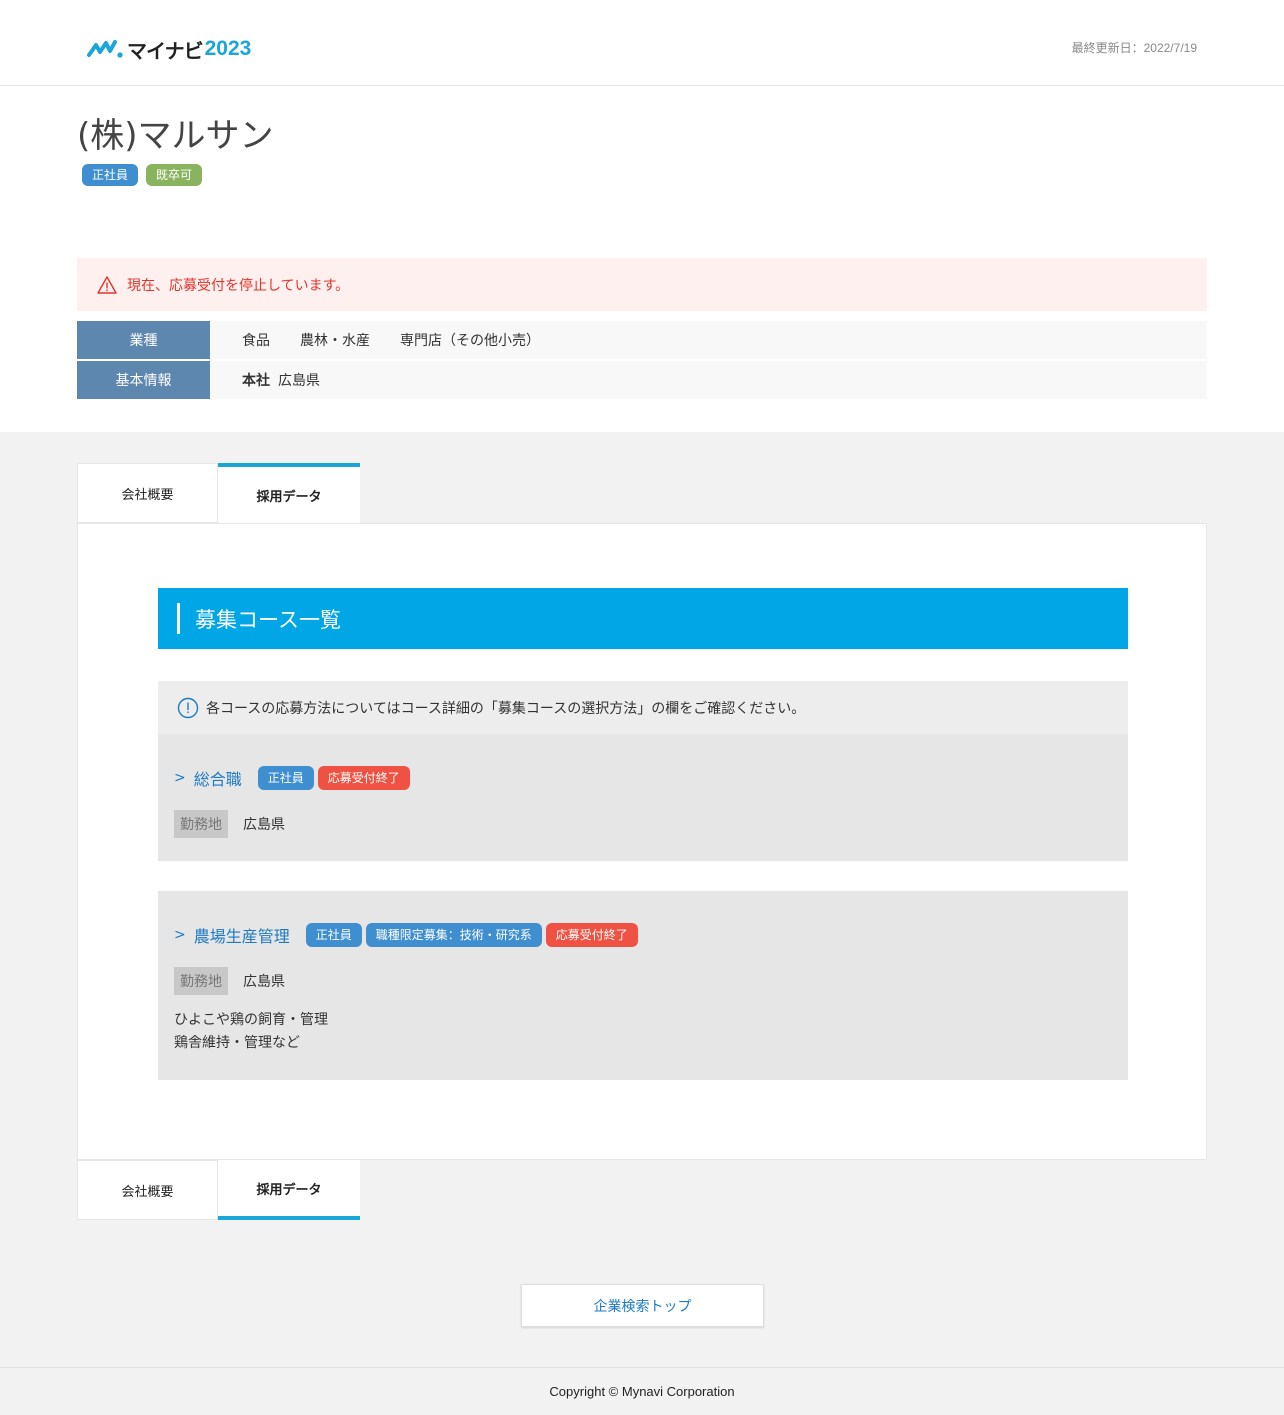 The height and width of the screenshot is (1415, 1284). I want to click on alert-text: 現在、応募受付を停止しています。, so click(238, 285).